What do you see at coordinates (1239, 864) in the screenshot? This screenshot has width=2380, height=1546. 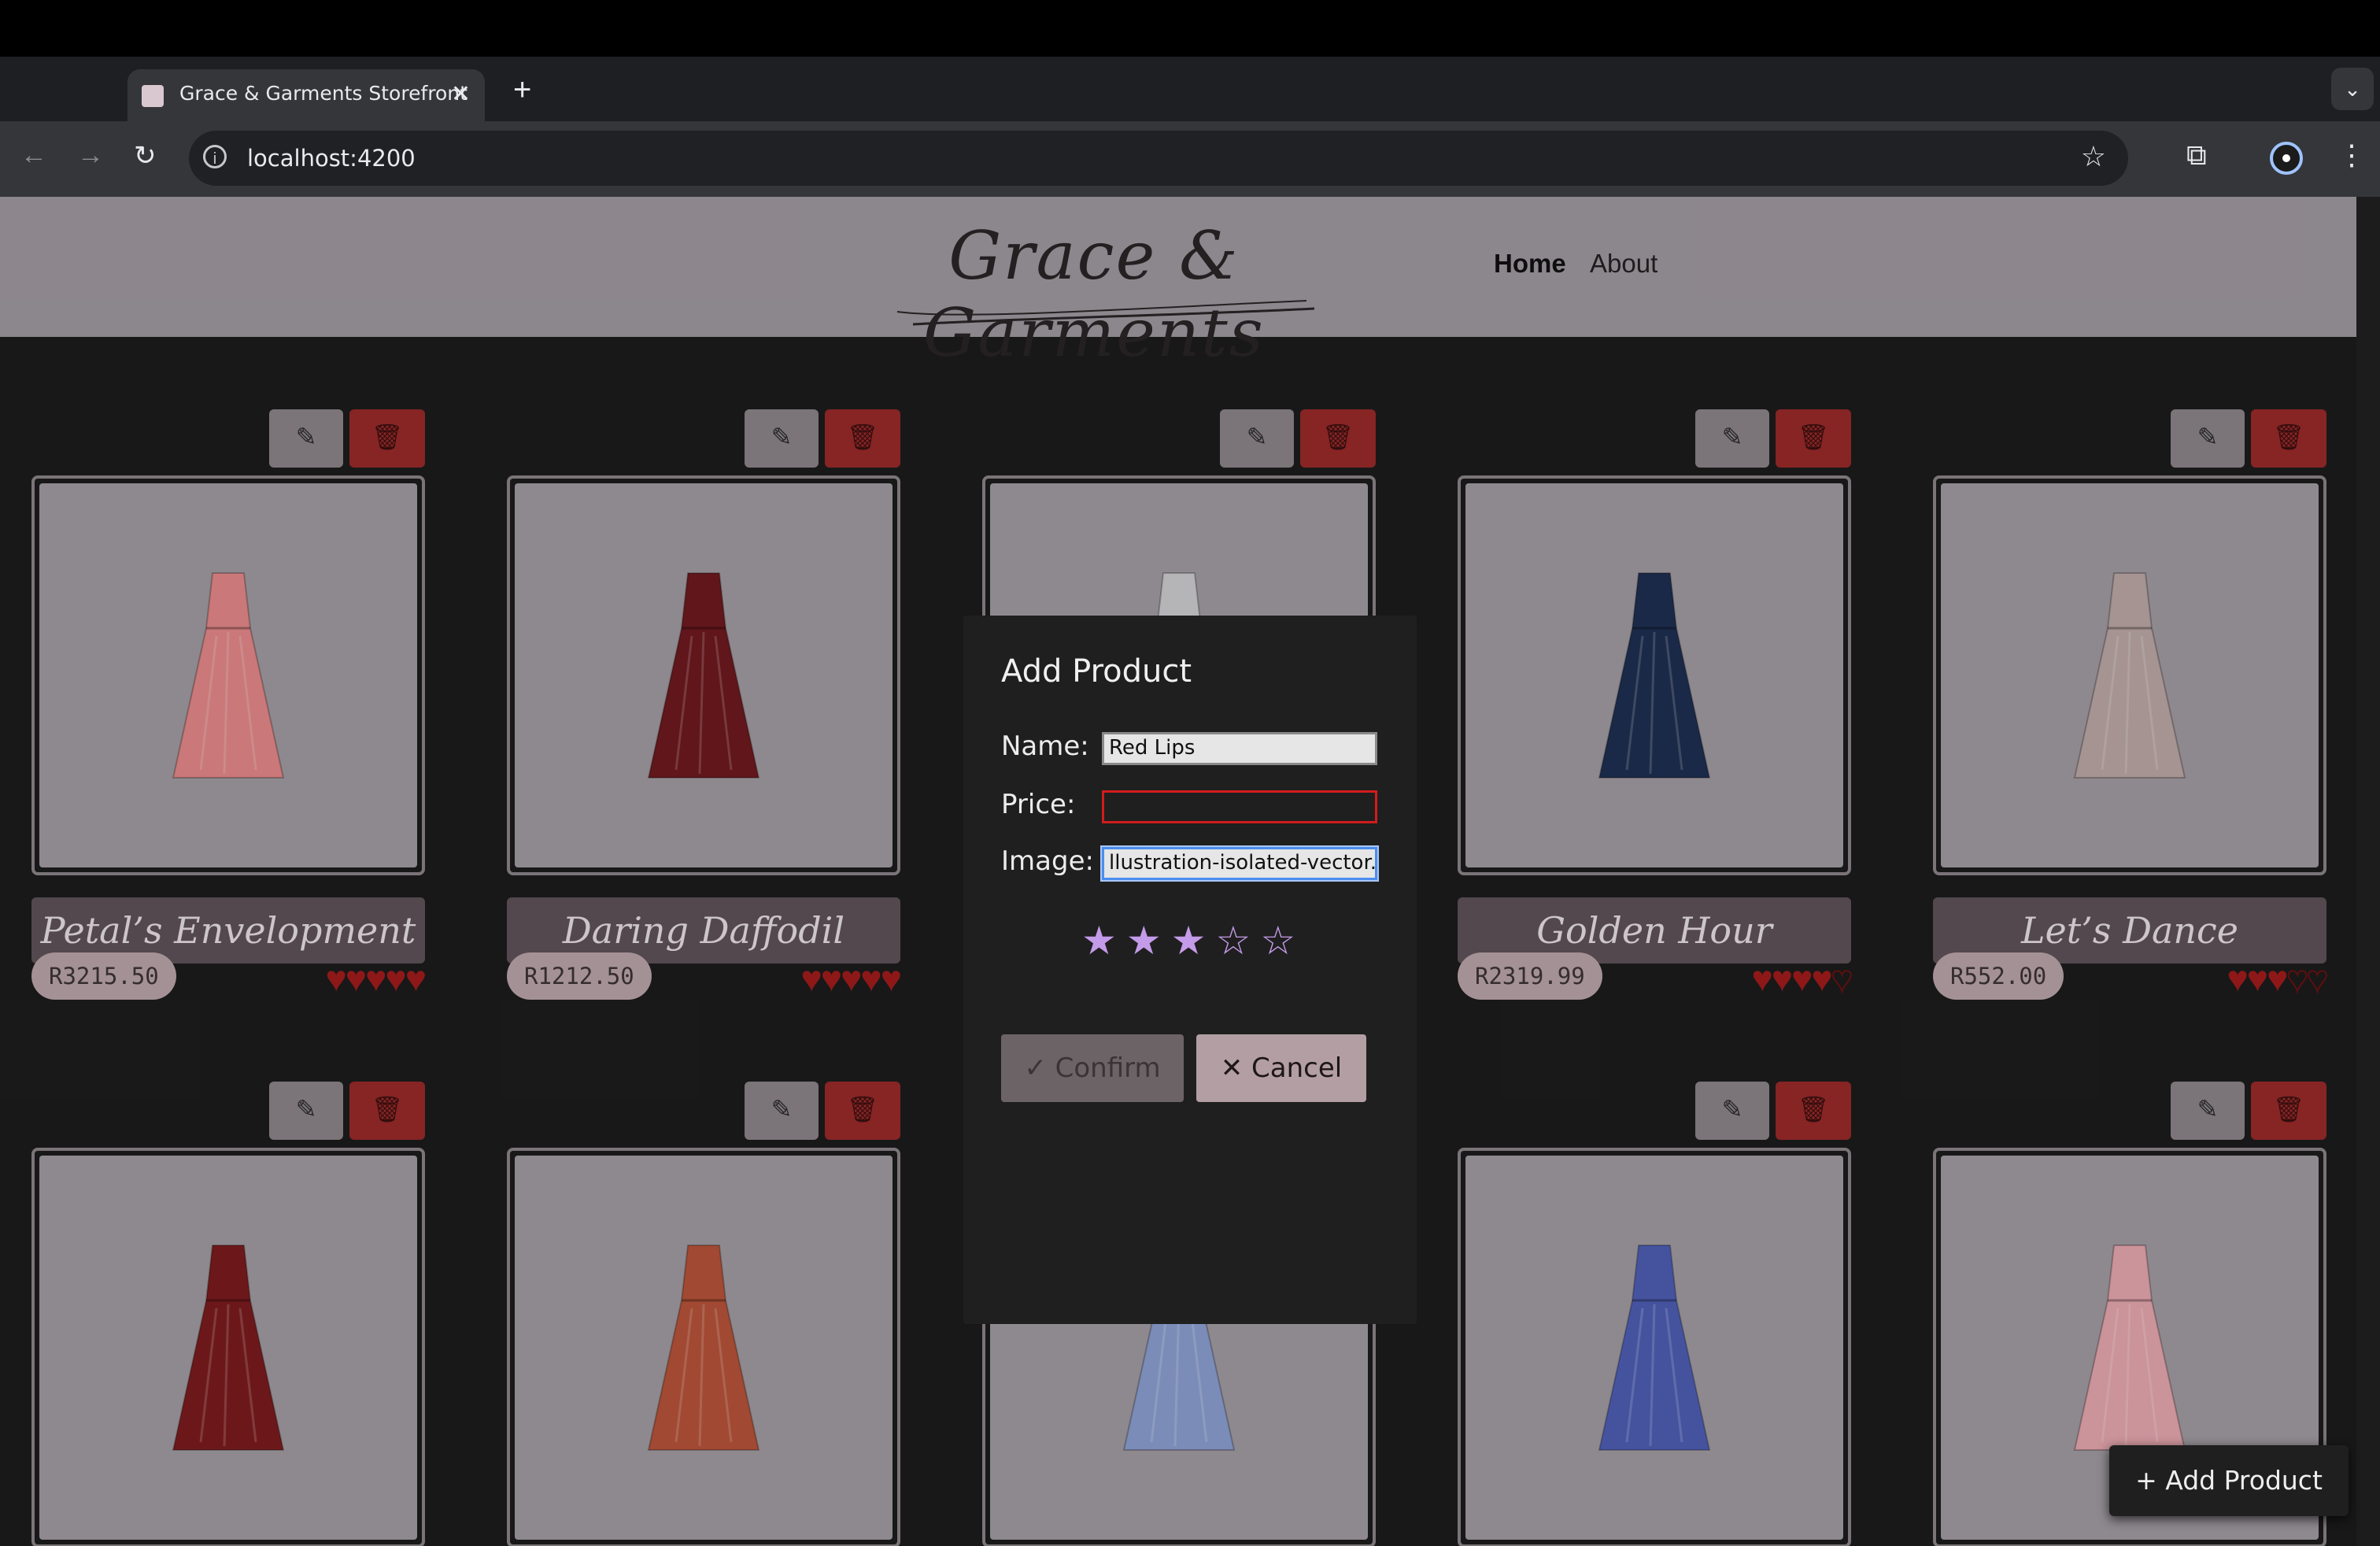 I see `image-field: llustration-isolated-vector.jpg` at bounding box center [1239, 864].